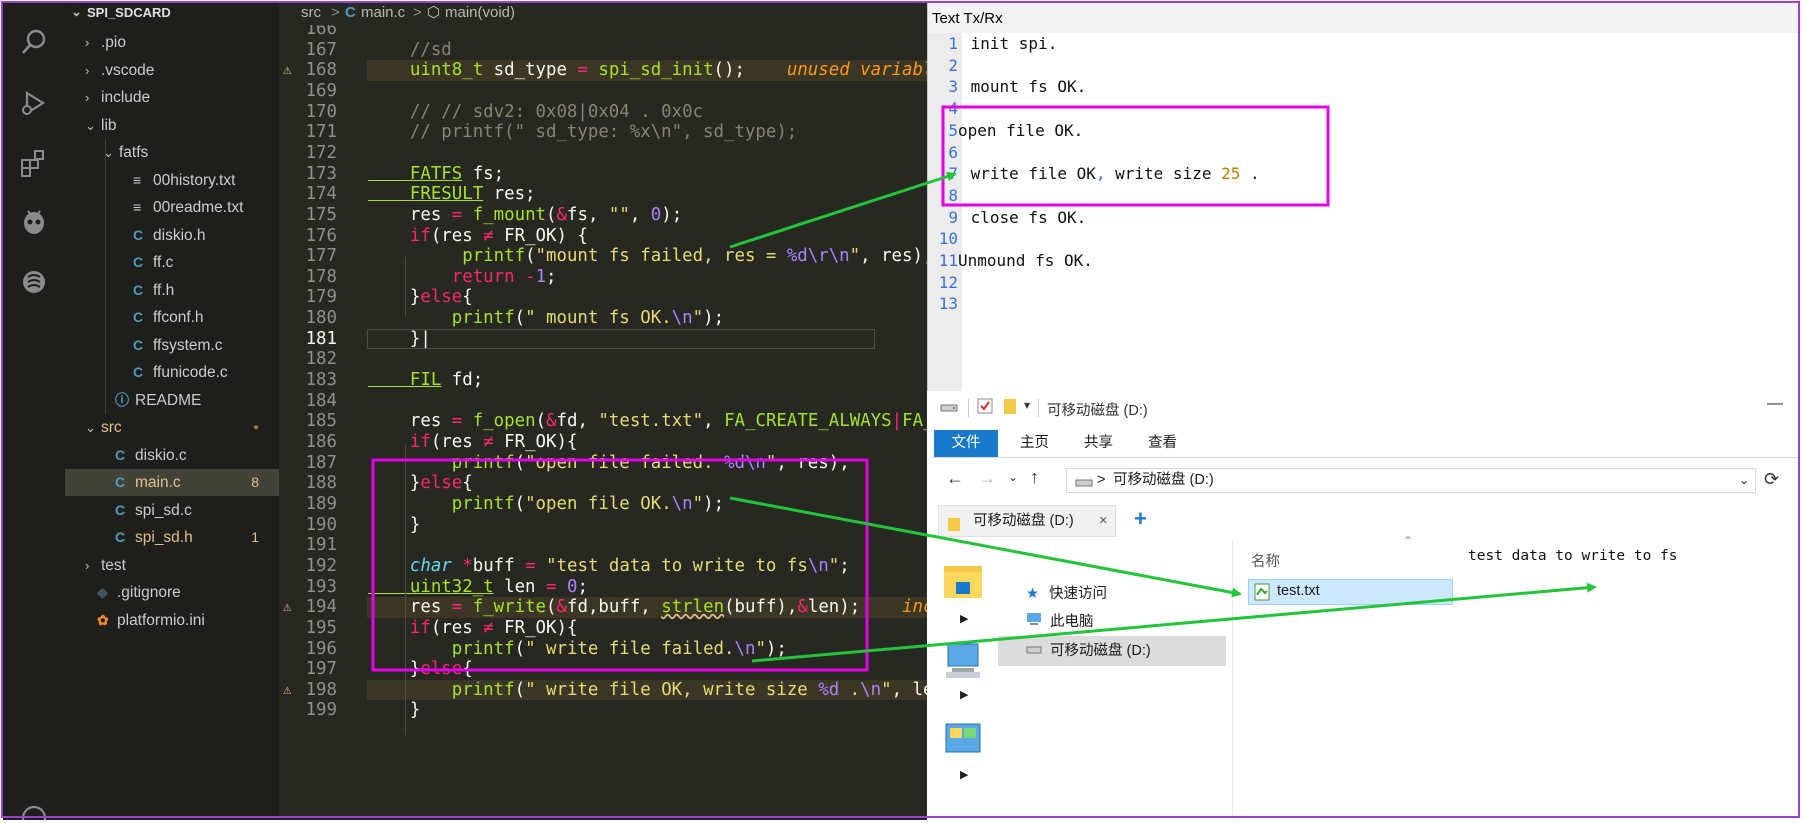 The height and width of the screenshot is (823, 1805). I want to click on c-file-icon: C, so click(138, 234).